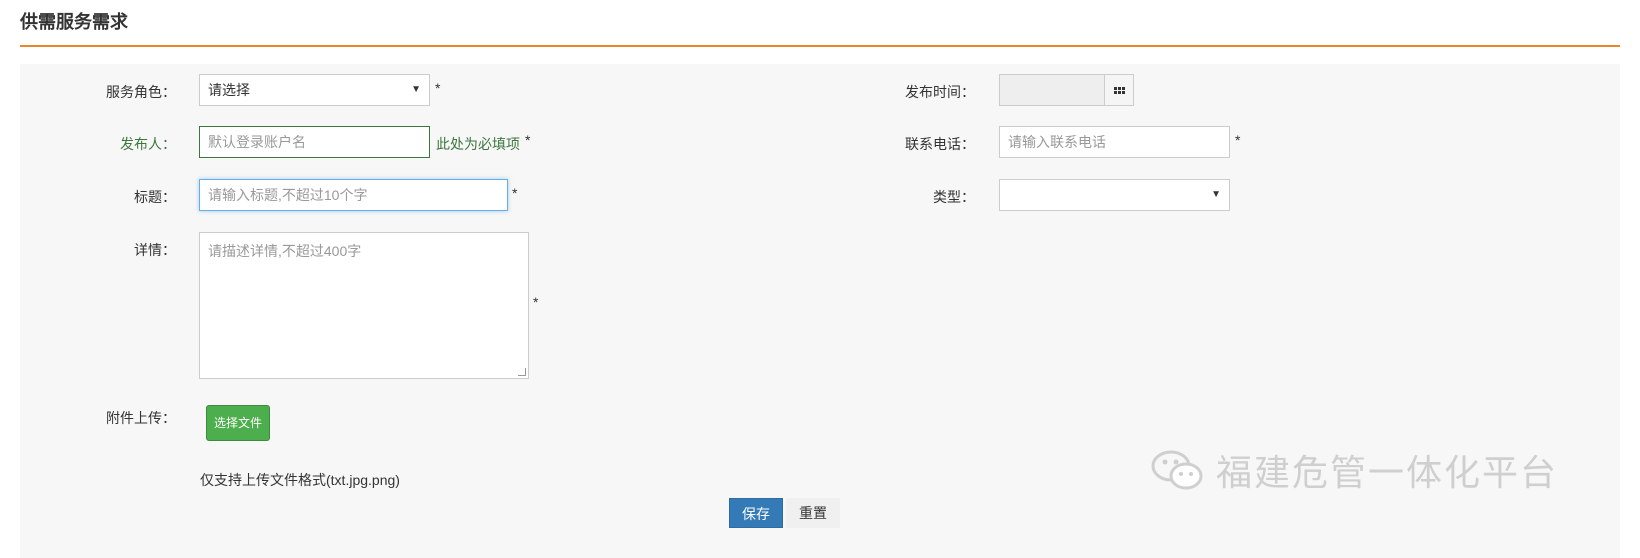 Image resolution: width=1640 pixels, height=558 pixels. What do you see at coordinates (353, 195) in the screenshot?
I see `title-input: 请输入标题,不超过10个字` at bounding box center [353, 195].